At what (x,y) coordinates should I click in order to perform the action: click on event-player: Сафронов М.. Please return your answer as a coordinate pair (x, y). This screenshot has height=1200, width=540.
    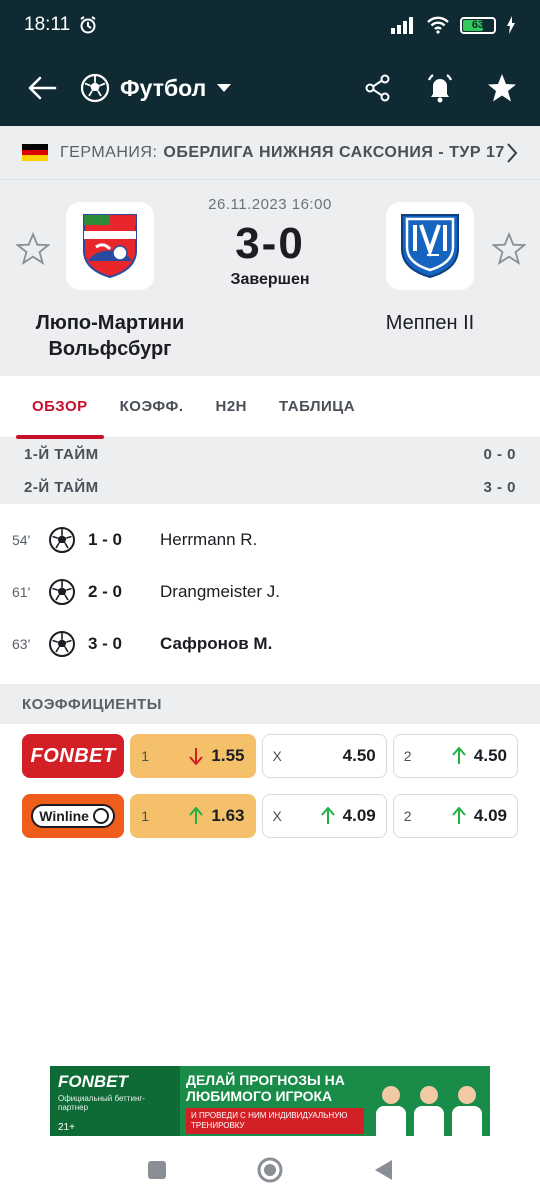
    Looking at the image, I should click on (216, 643).